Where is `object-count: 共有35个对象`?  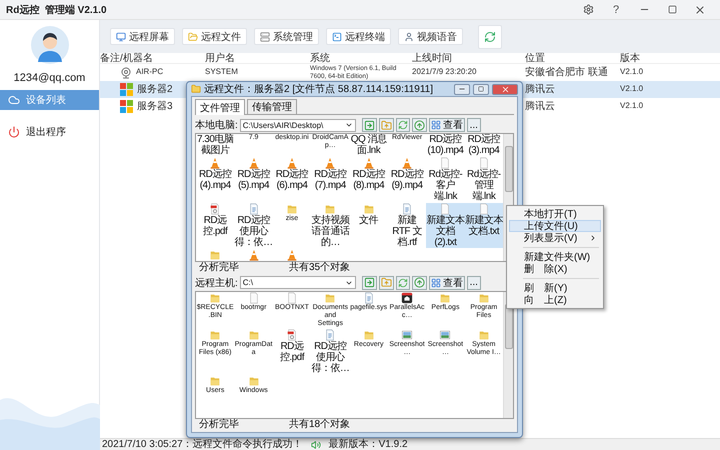
object-count: 共有35个对象 is located at coordinates (319, 267).